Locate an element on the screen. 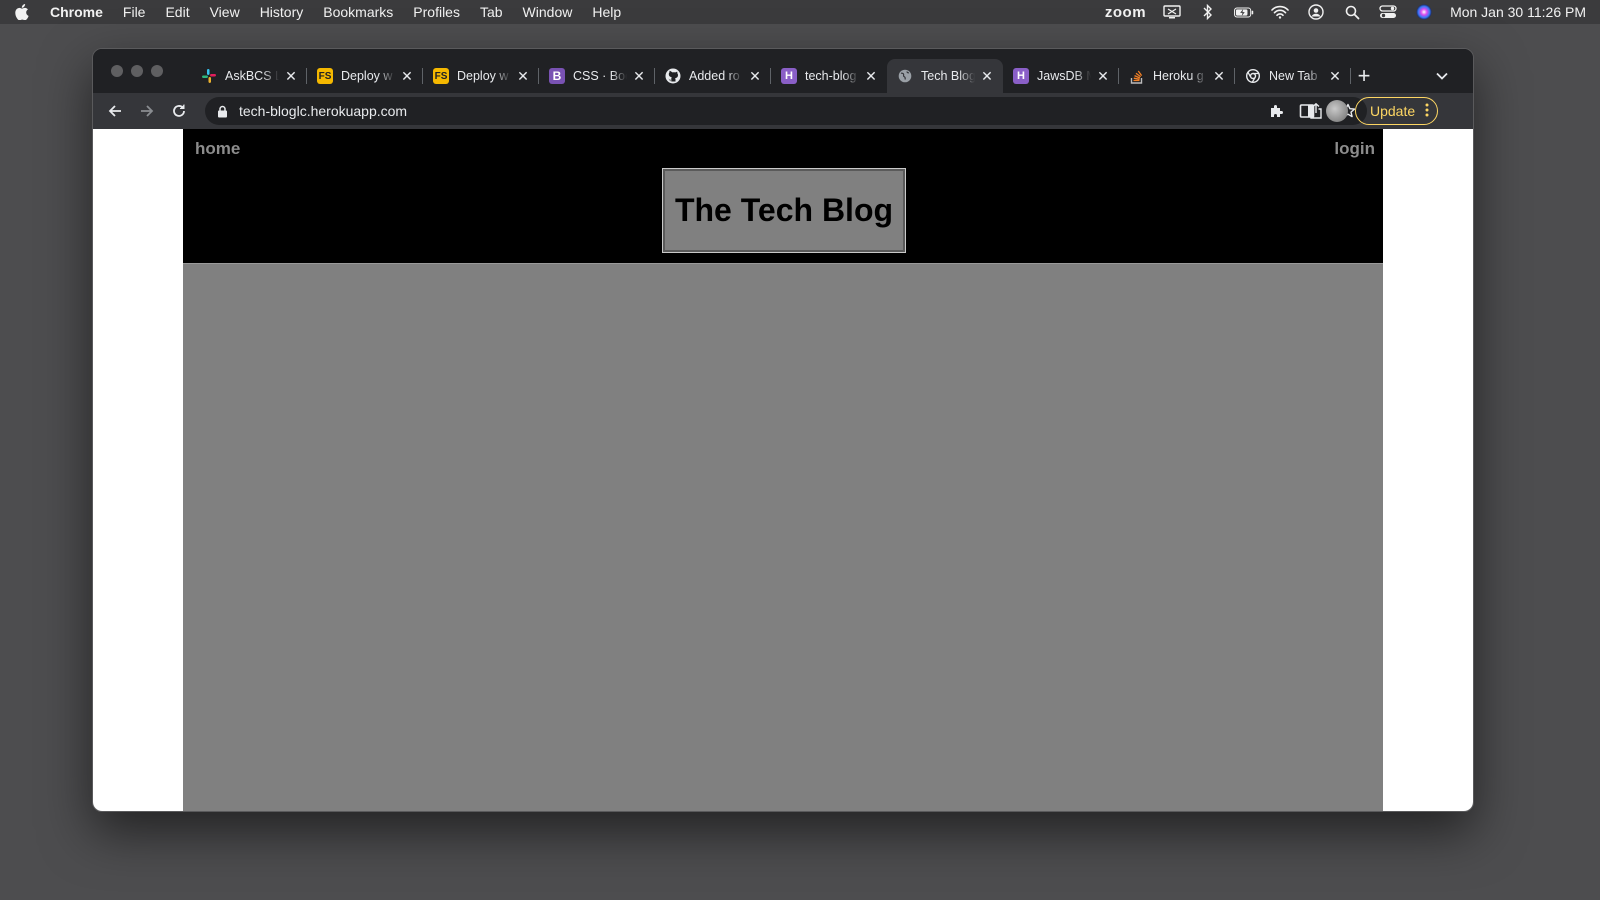 The image size is (1600, 900). nav-home-link: home is located at coordinates (217, 149).